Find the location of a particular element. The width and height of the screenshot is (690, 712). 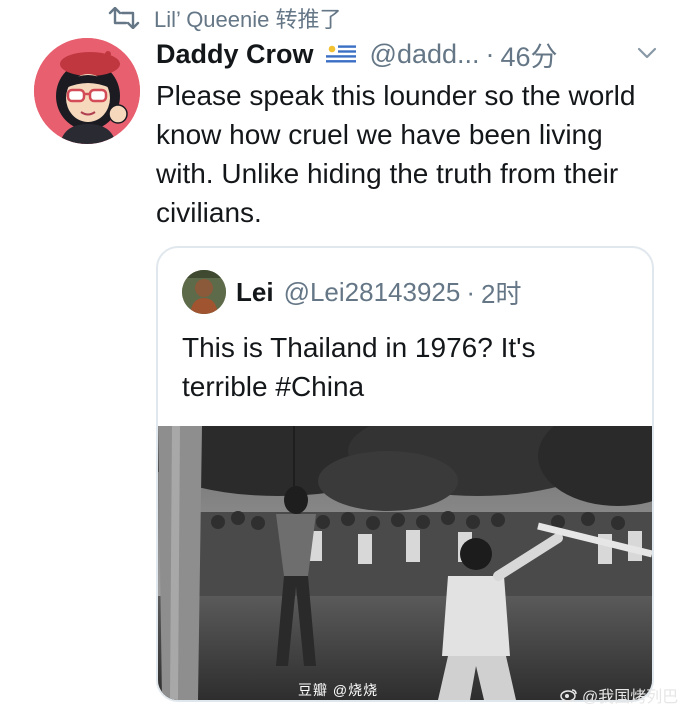

quoted-handle: @Lei28143925 is located at coordinates (372, 292).